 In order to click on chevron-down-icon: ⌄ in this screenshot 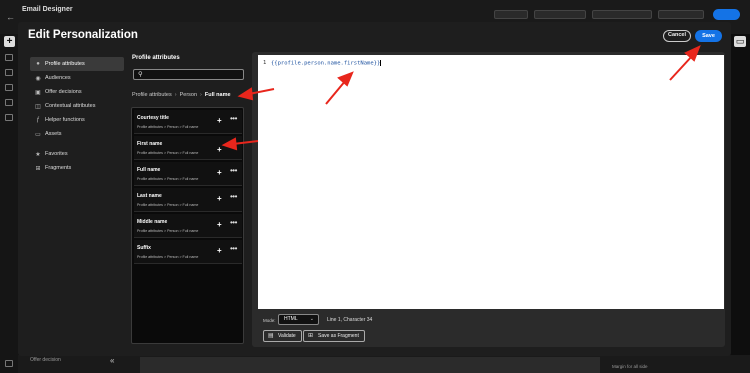, I will do `click(311, 319)`.